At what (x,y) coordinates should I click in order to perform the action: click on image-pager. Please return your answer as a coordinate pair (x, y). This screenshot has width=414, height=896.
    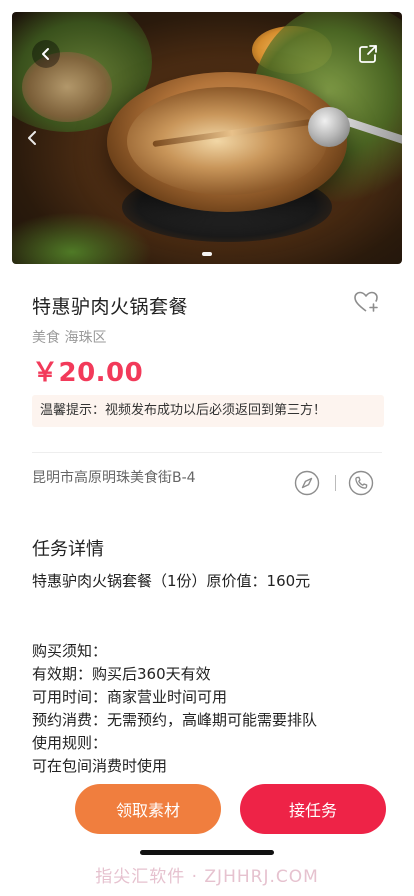
    Looking at the image, I should click on (207, 254).